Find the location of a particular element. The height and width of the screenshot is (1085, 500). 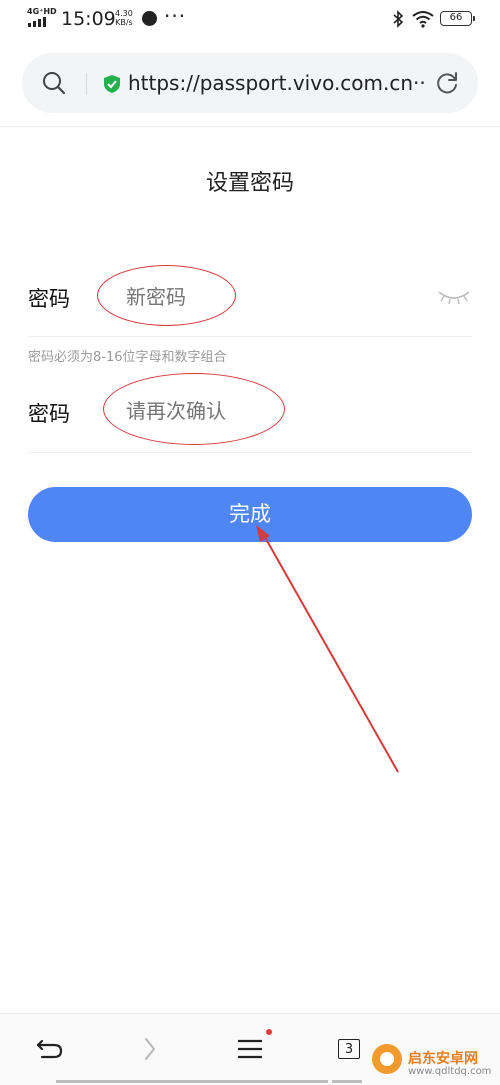

hide-password-icon is located at coordinates (454, 296).